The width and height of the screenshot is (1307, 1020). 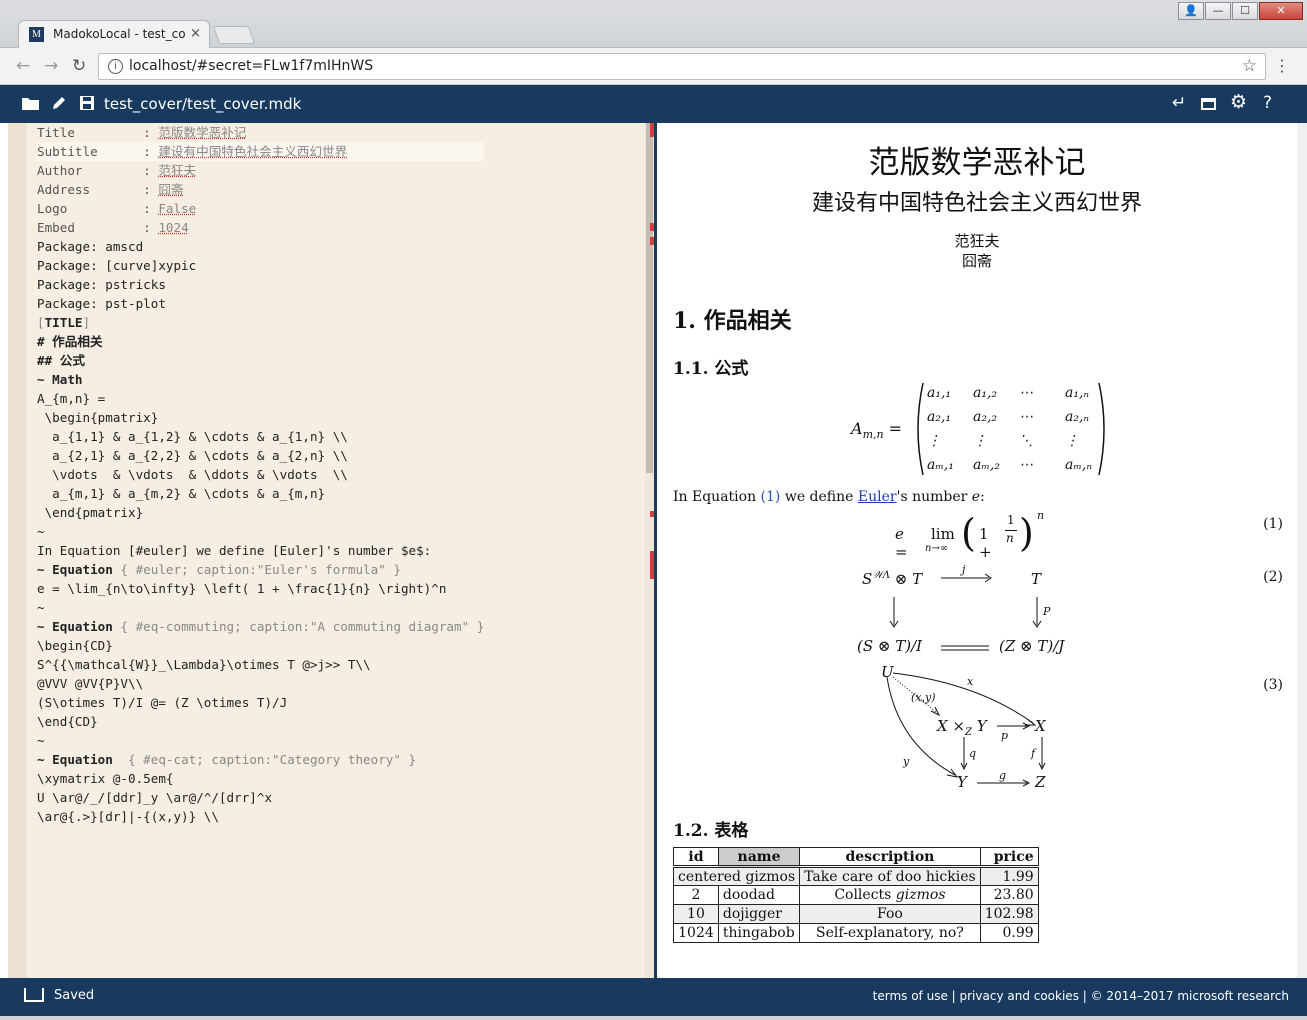 What do you see at coordinates (23, 66) in the screenshot?
I see `back-arrow-icon: ←` at bounding box center [23, 66].